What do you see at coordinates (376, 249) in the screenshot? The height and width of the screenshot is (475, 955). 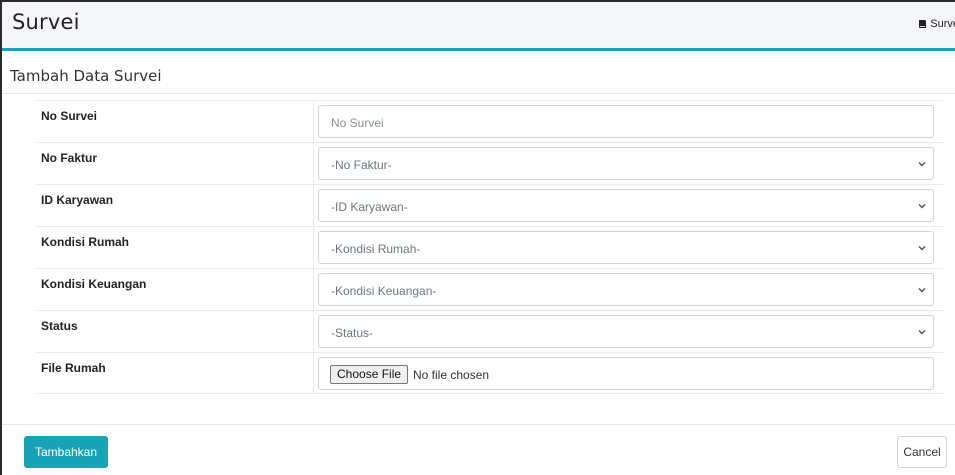 I see `kondisi-rumah-selected: -Kondisi Rumah-` at bounding box center [376, 249].